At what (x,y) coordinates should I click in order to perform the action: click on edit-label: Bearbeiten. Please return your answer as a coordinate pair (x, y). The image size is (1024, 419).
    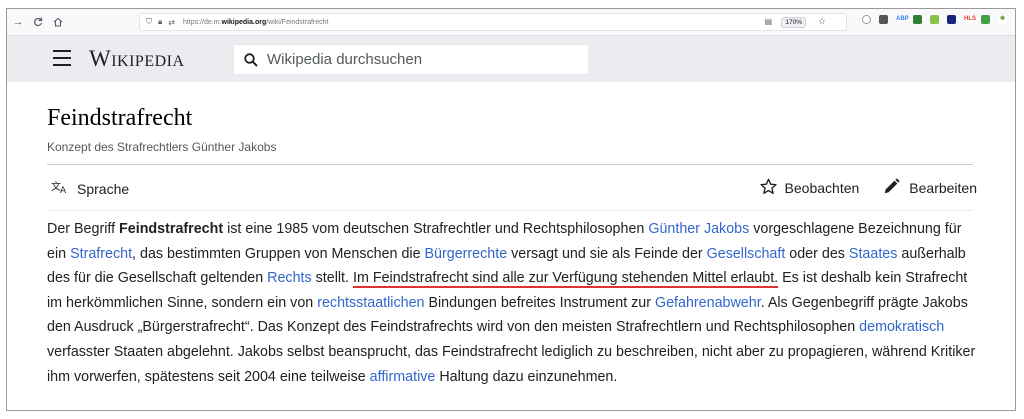
    Looking at the image, I should click on (943, 188).